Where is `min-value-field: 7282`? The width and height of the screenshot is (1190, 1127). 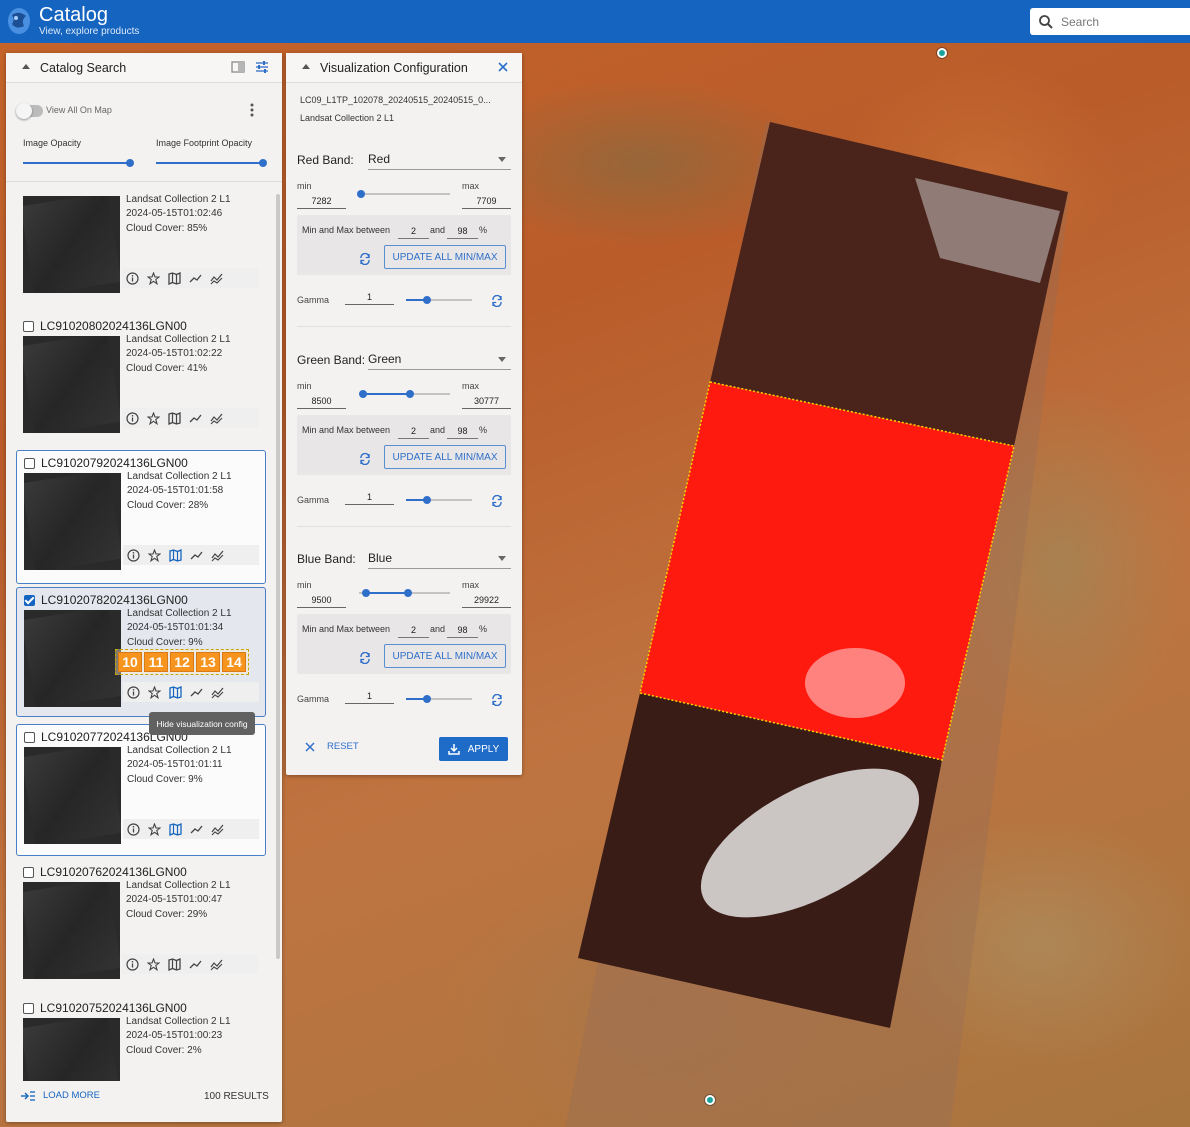 min-value-field: 7282 is located at coordinates (321, 201).